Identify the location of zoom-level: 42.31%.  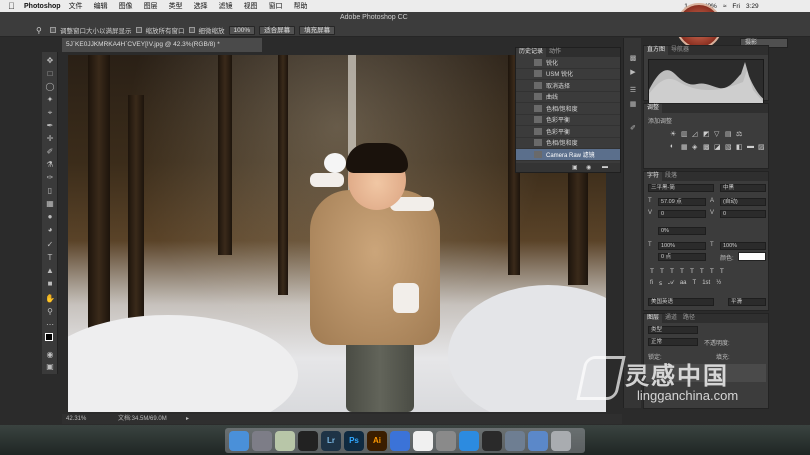
(76, 419).